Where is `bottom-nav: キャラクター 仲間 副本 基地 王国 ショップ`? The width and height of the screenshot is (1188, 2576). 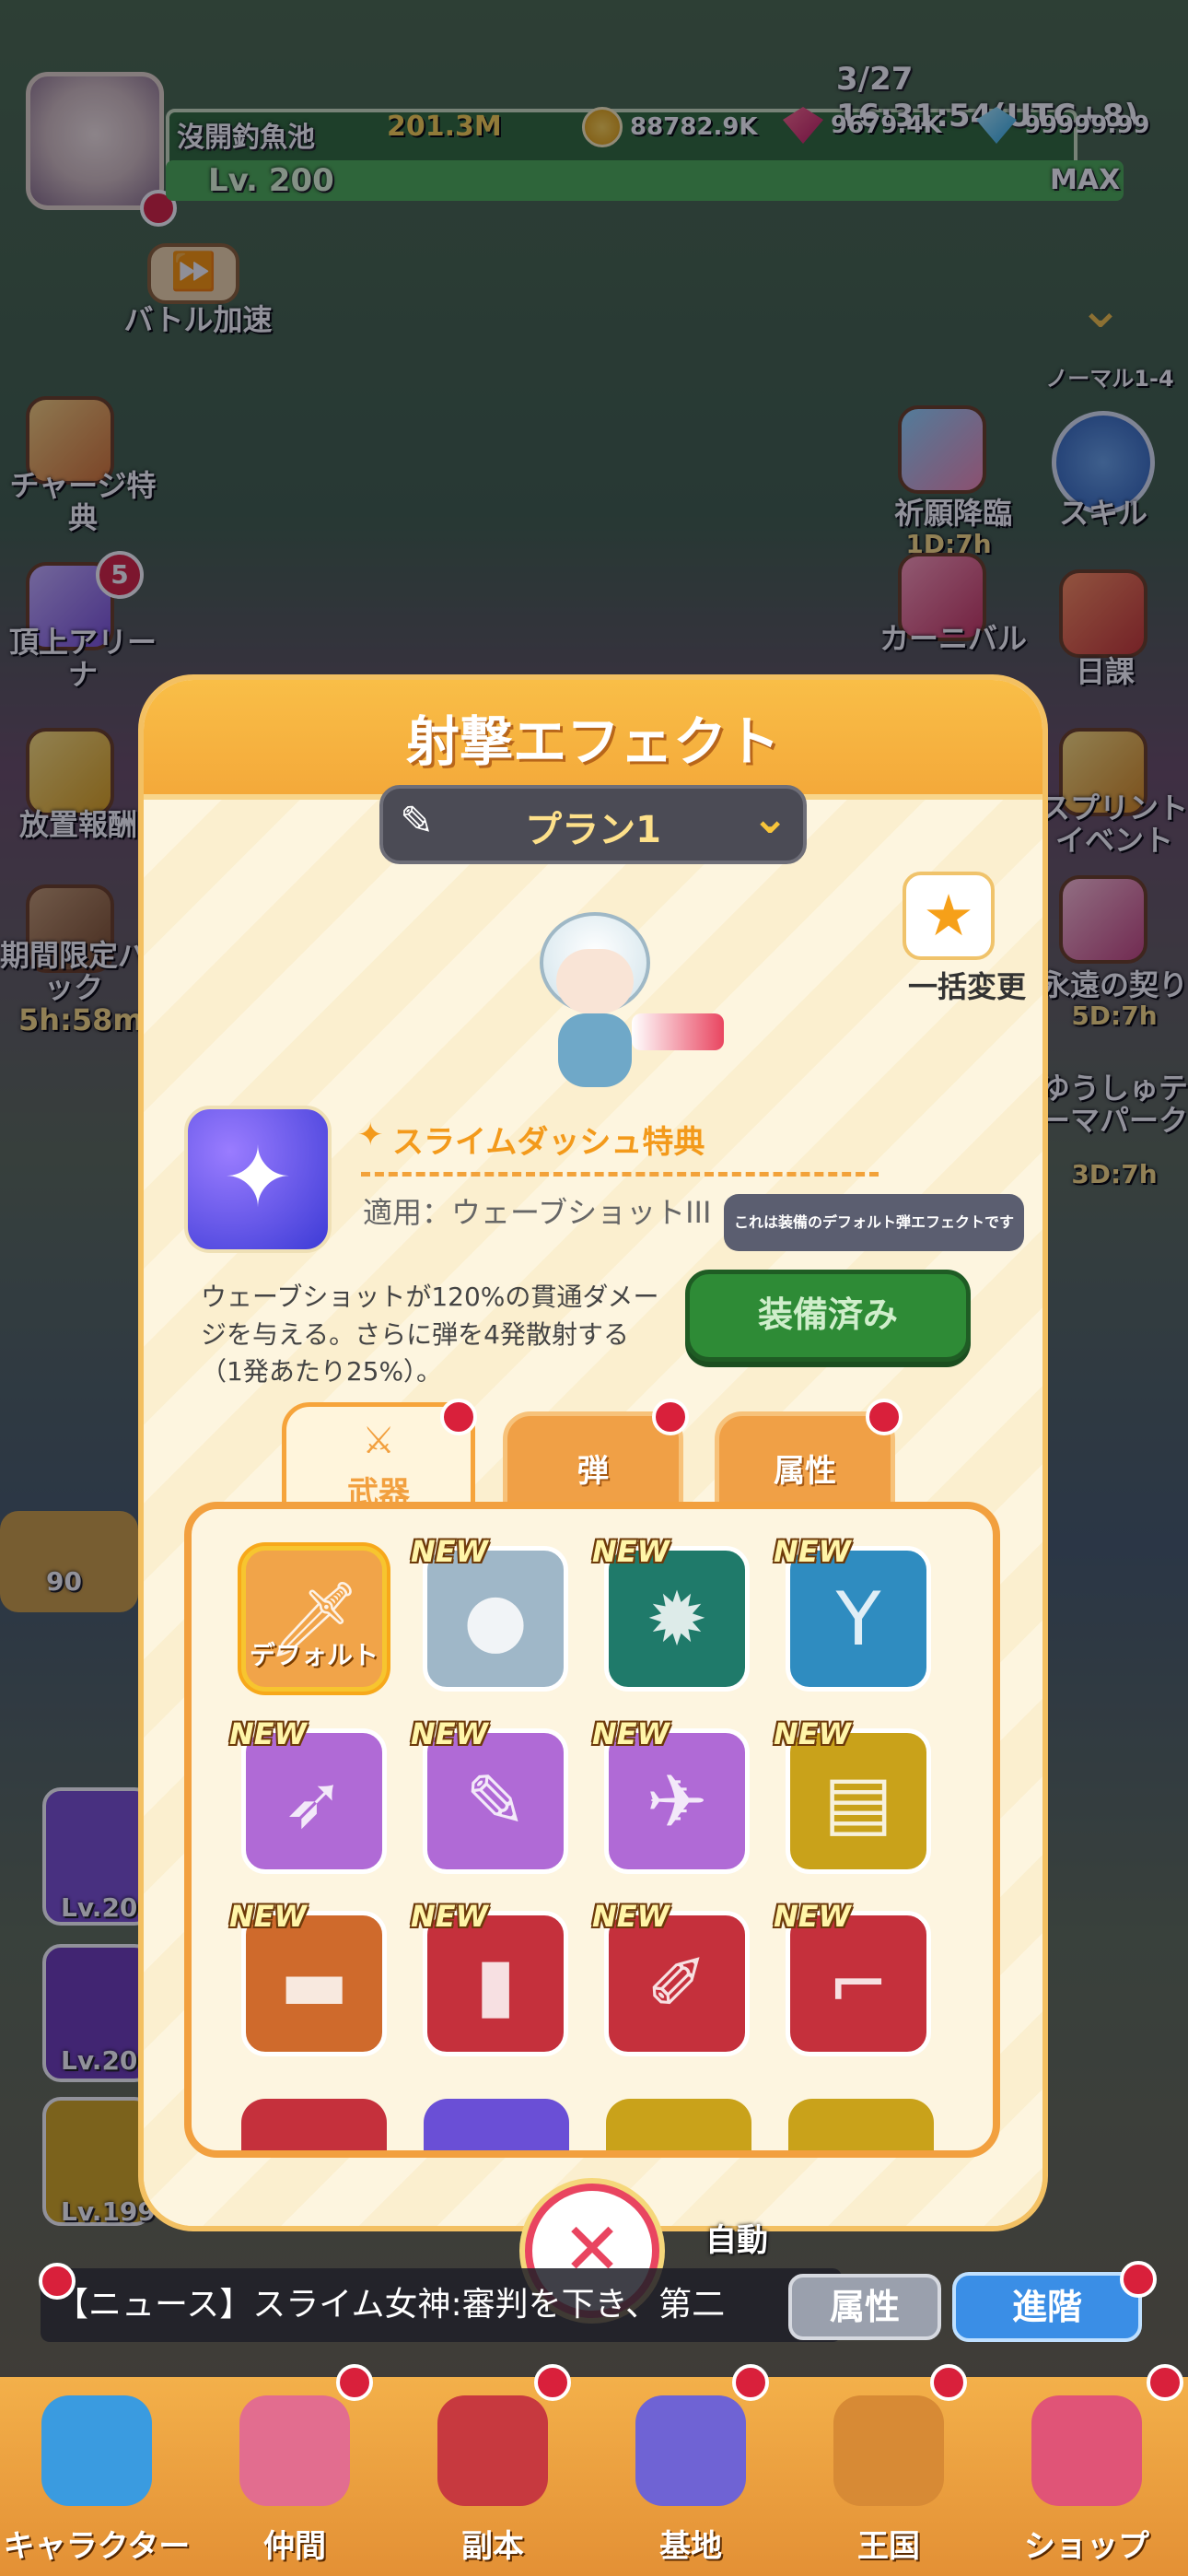 bottom-nav: キャラクター 仲間 副本 基地 王国 ショップ is located at coordinates (594, 2470).